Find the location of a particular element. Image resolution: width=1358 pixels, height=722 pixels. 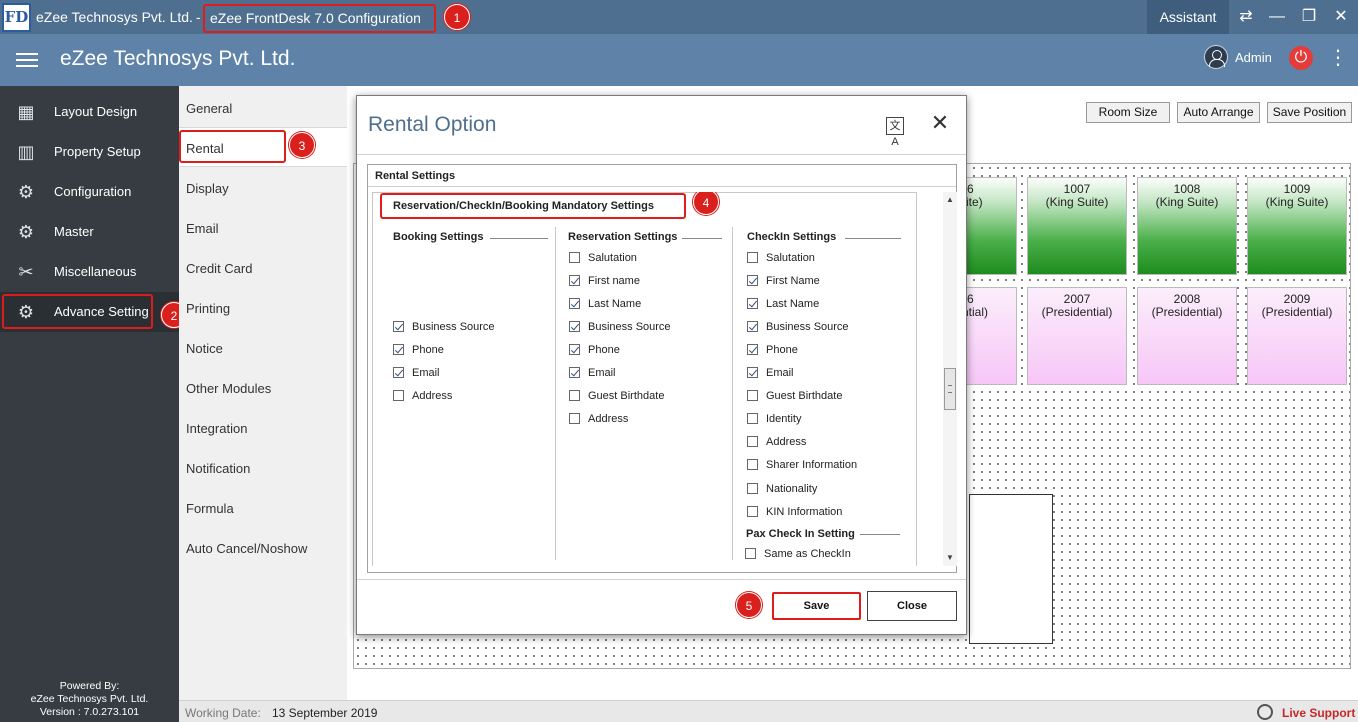

save-button: Save is located at coordinates (816, 606).